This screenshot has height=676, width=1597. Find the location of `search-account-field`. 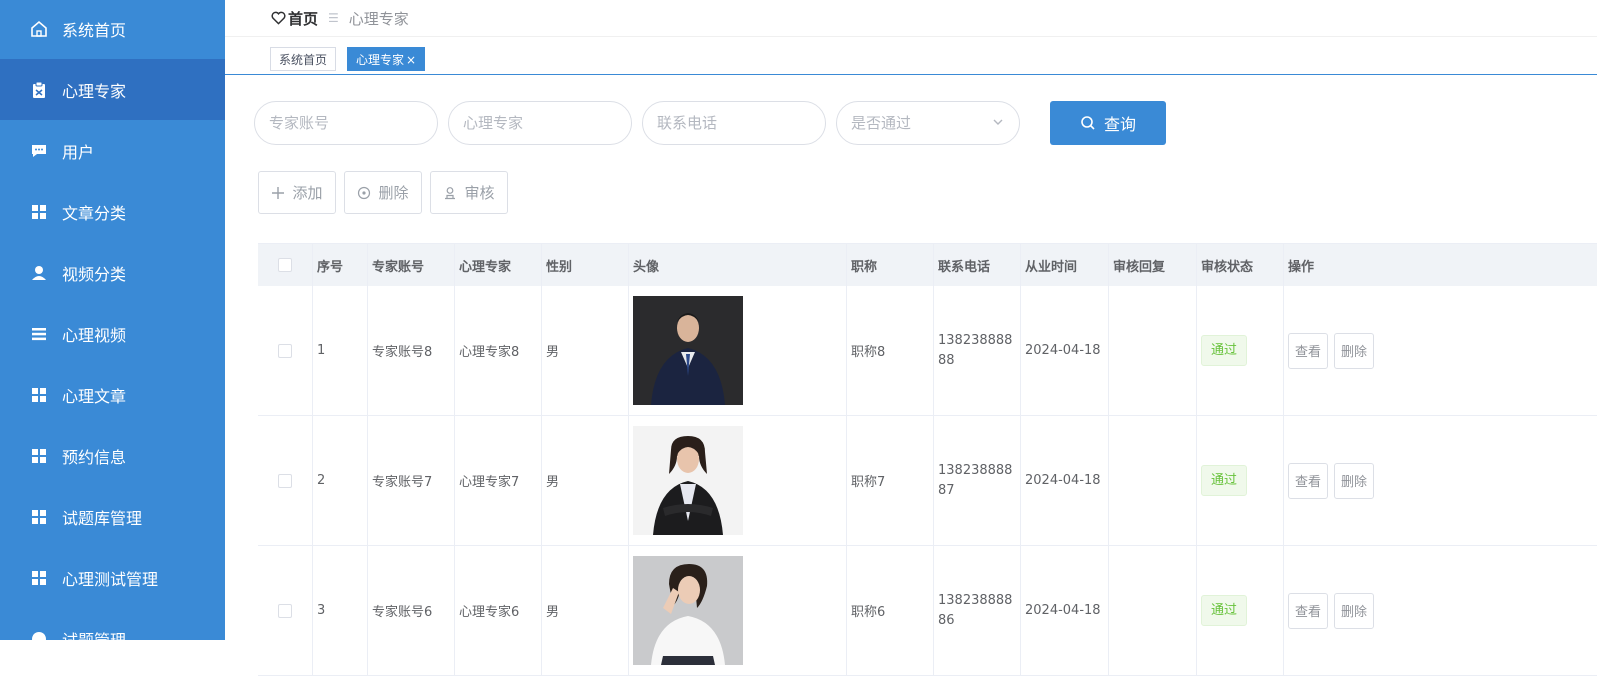

search-account-field is located at coordinates (346, 123).